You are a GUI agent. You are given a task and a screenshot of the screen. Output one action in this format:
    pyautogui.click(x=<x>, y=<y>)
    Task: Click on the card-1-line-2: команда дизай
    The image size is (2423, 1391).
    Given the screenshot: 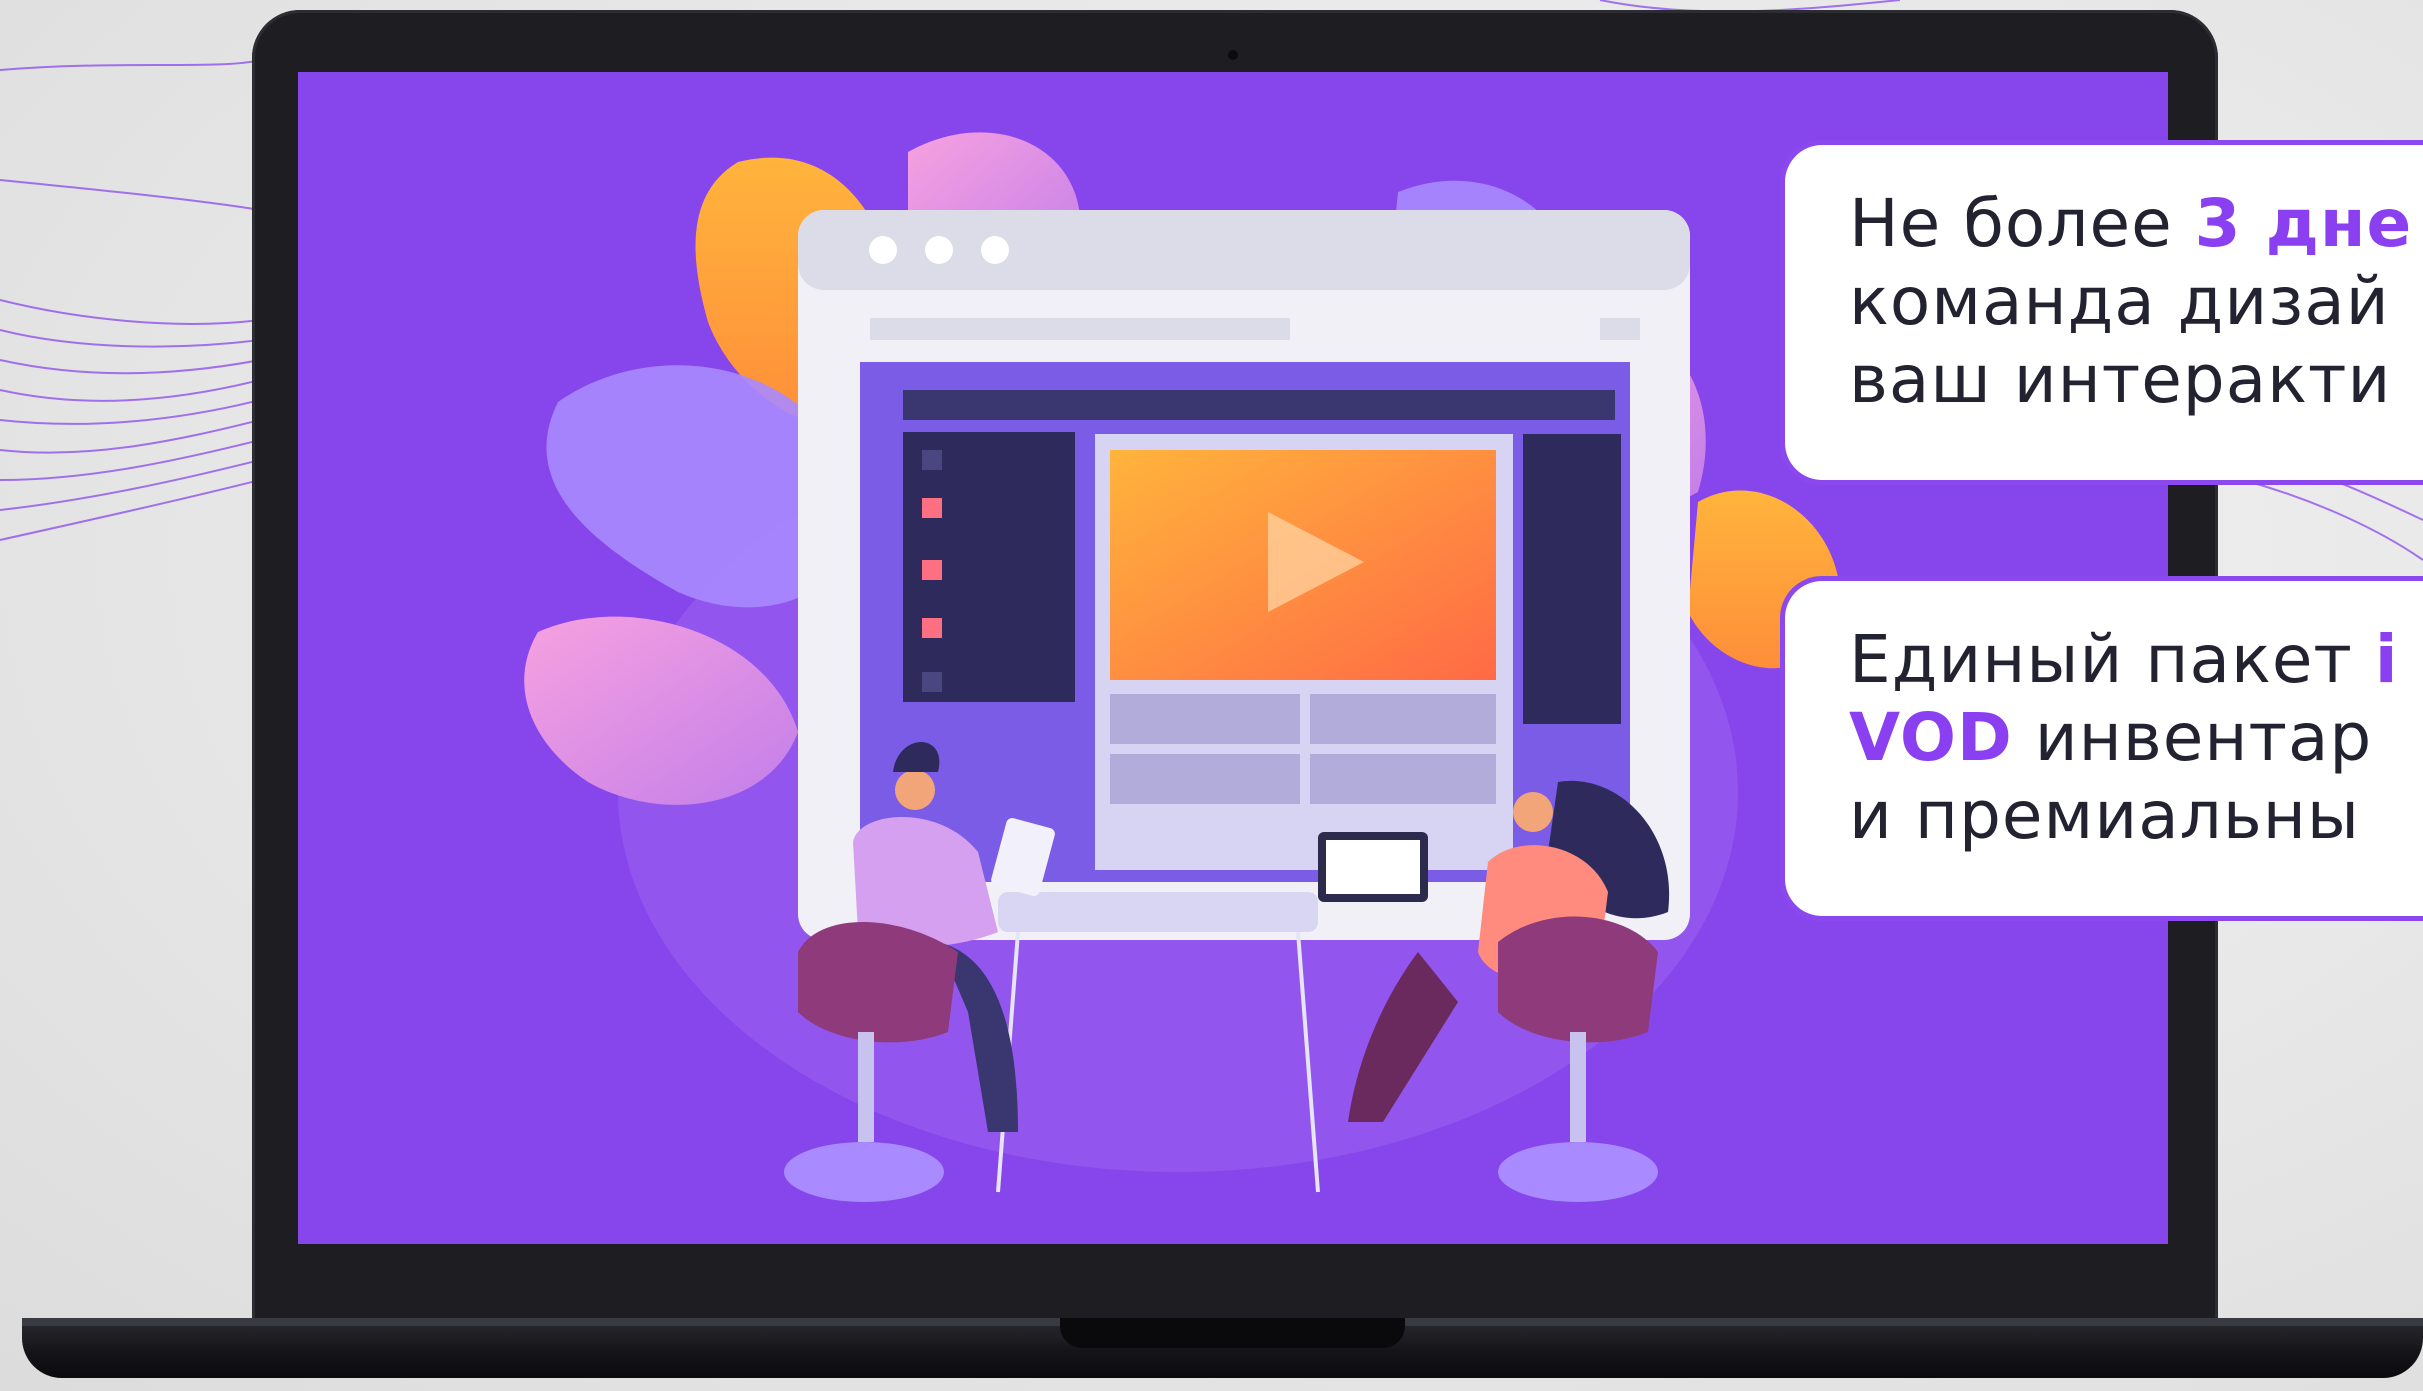 What is the action you would take?
    pyautogui.click(x=2119, y=301)
    